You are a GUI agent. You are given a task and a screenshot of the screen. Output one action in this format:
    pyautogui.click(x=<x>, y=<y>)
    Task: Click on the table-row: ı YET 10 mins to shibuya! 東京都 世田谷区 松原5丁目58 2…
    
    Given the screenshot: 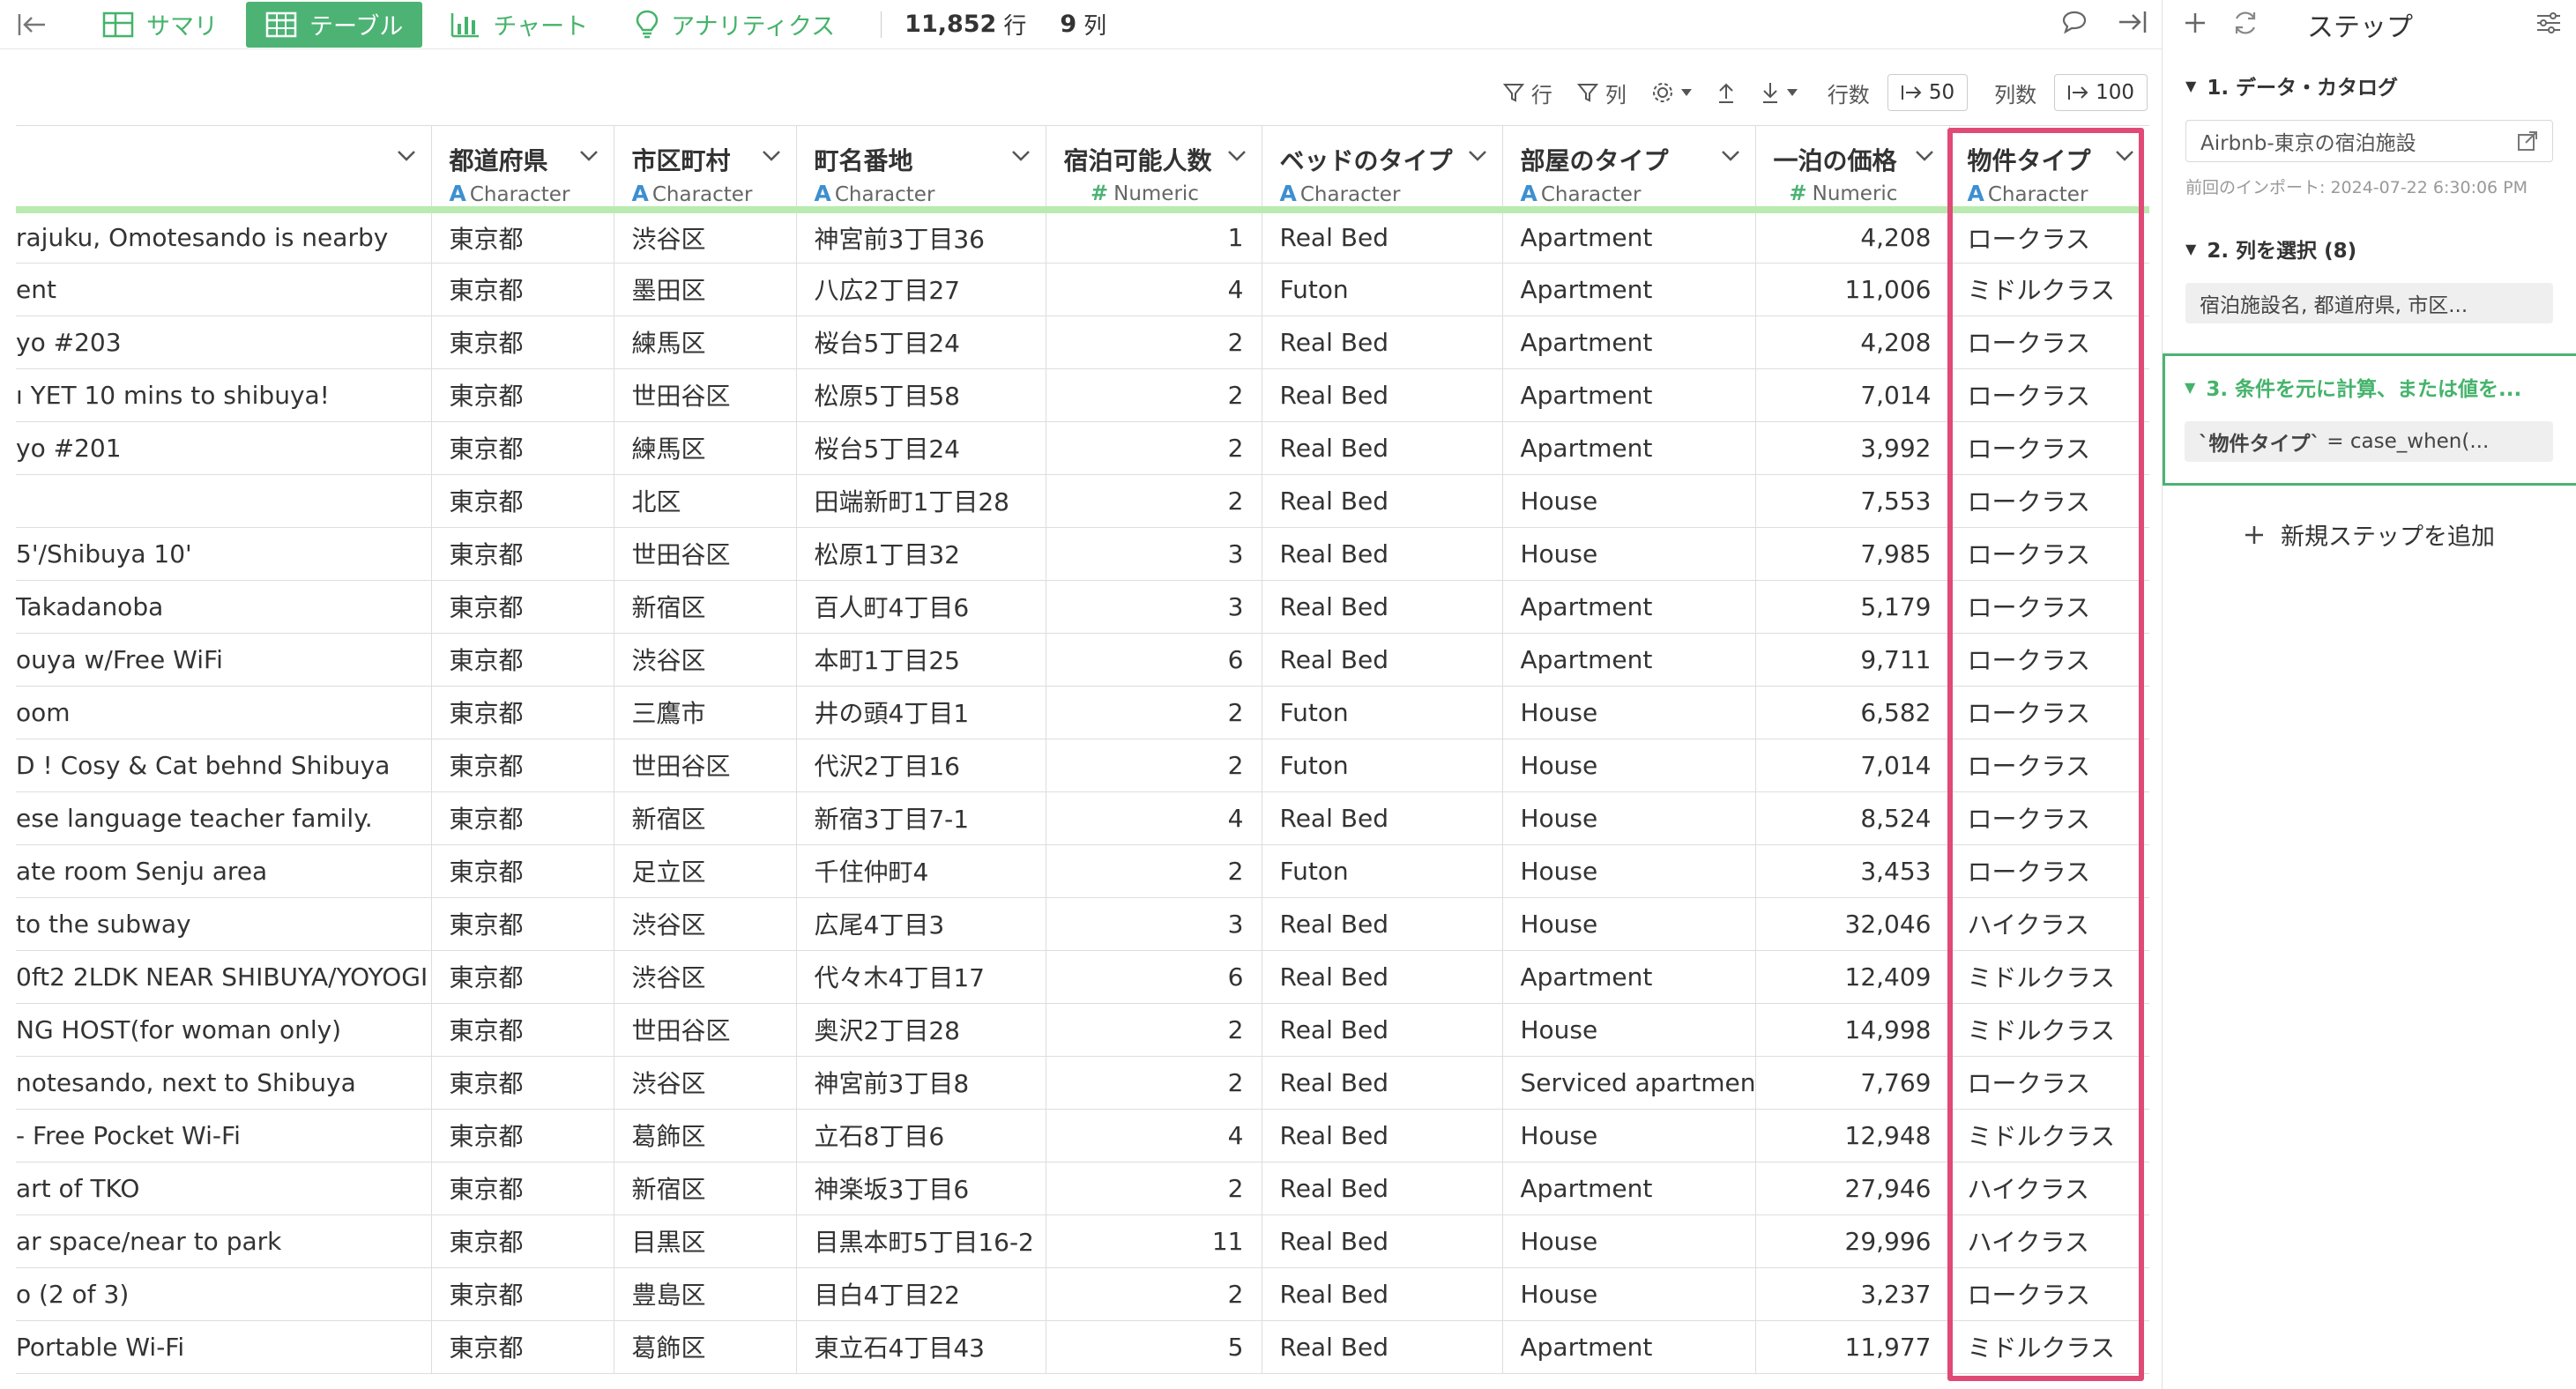 What is the action you would take?
    pyautogui.click(x=1082, y=395)
    